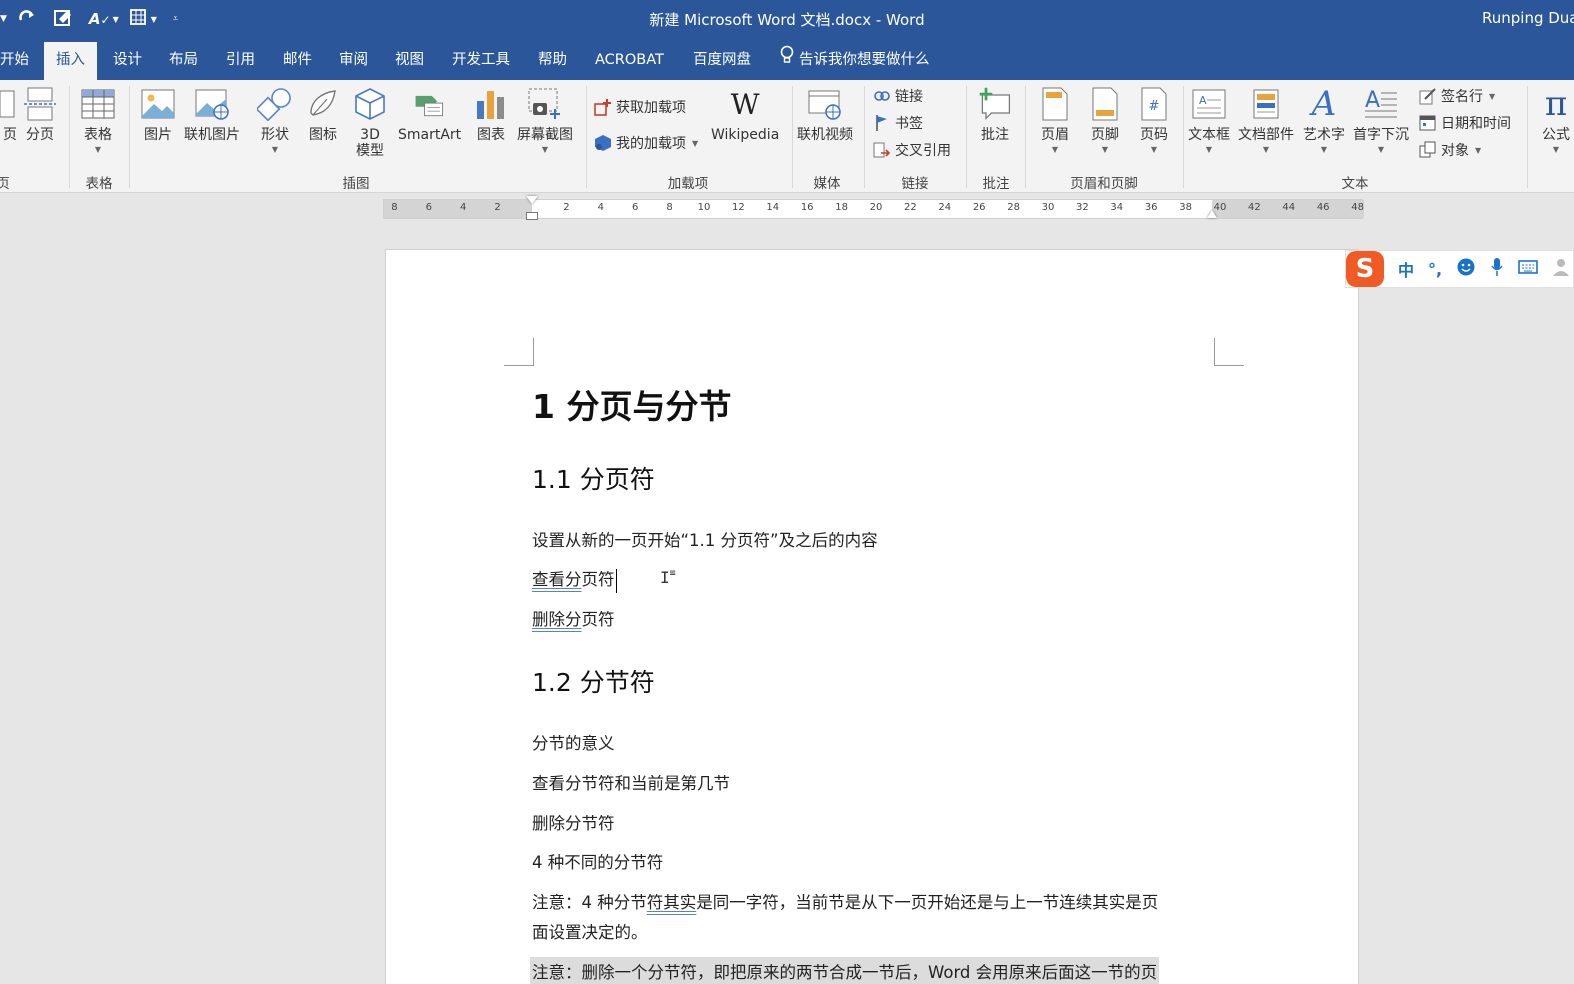 The image size is (1574, 984). What do you see at coordinates (631, 404) in the screenshot?
I see `heading-1: 1 分页与分节` at bounding box center [631, 404].